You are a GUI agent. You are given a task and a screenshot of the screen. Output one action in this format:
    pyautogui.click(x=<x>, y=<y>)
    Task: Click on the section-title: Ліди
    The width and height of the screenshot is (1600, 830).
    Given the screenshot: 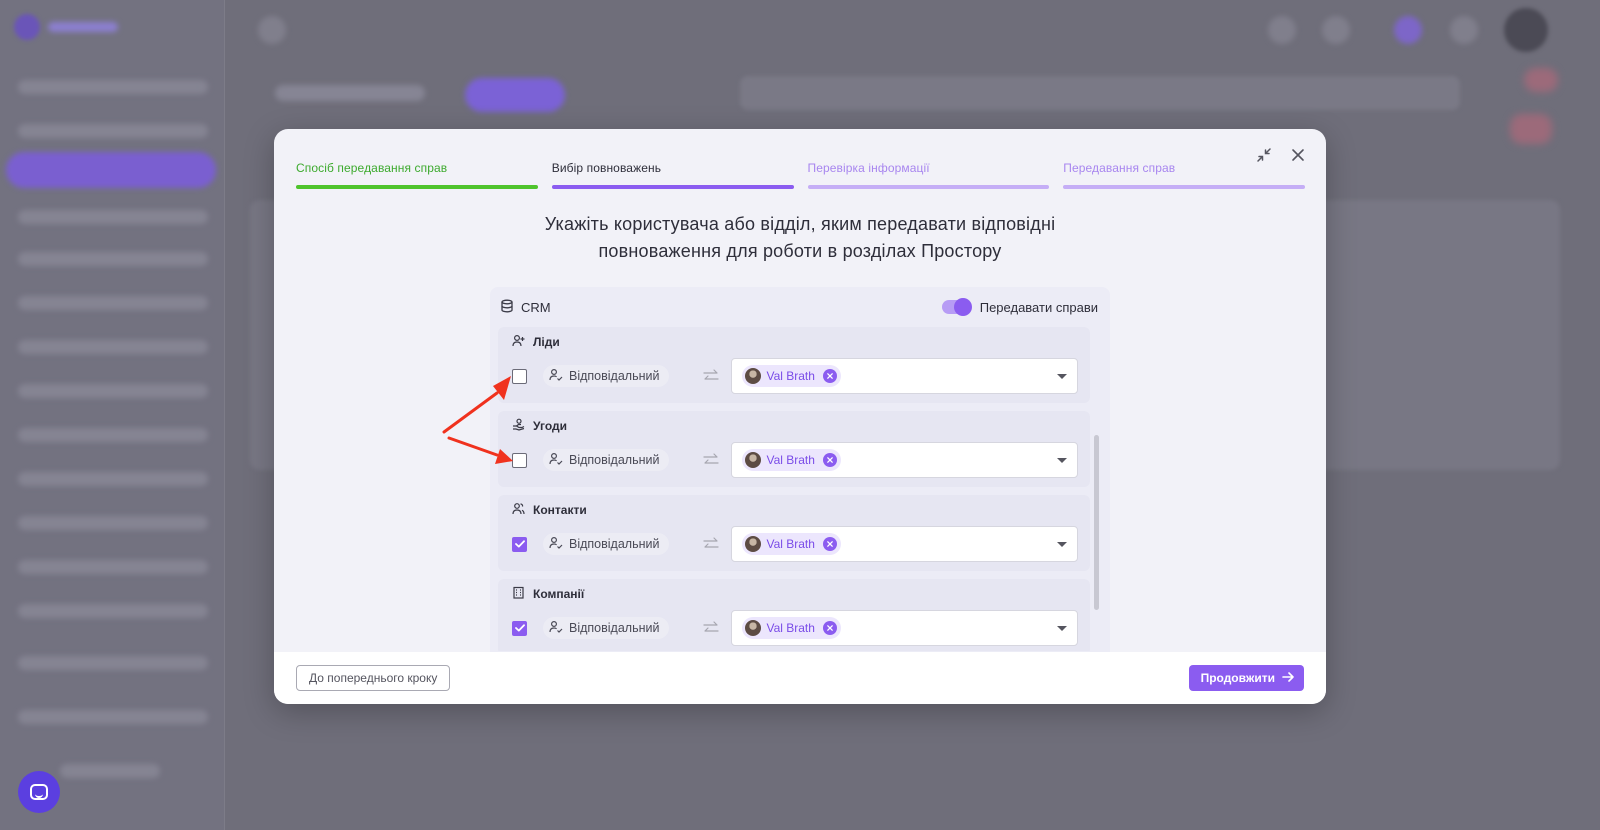 What is the action you would take?
    pyautogui.click(x=536, y=342)
    